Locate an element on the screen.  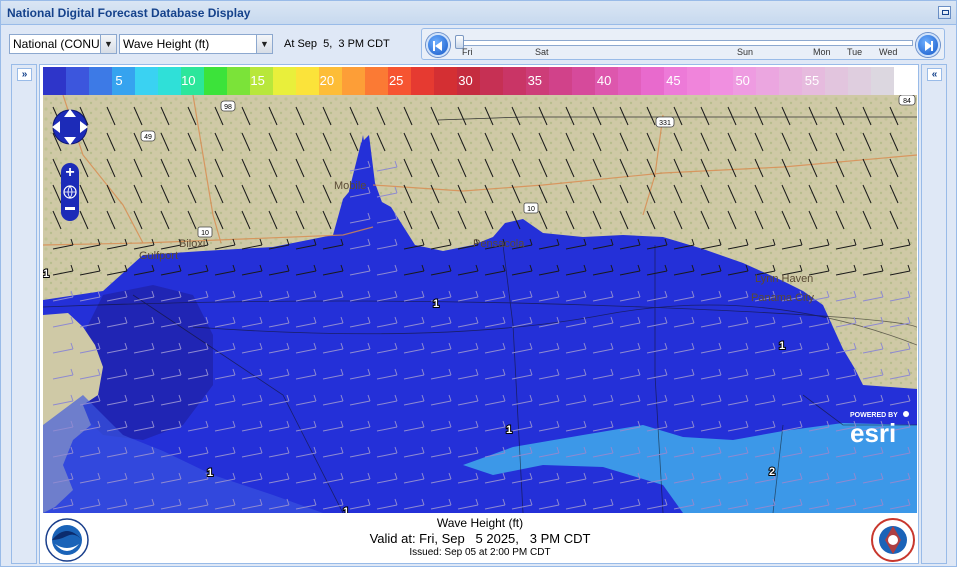
step-forward-button is located at coordinates (928, 45).